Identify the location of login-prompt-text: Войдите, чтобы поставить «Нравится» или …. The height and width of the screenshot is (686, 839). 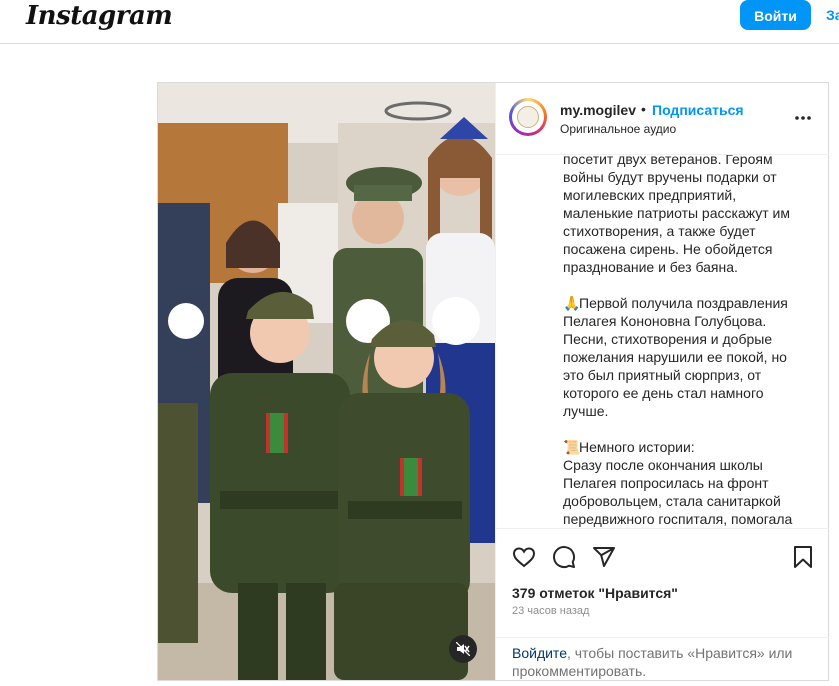
(662, 662).